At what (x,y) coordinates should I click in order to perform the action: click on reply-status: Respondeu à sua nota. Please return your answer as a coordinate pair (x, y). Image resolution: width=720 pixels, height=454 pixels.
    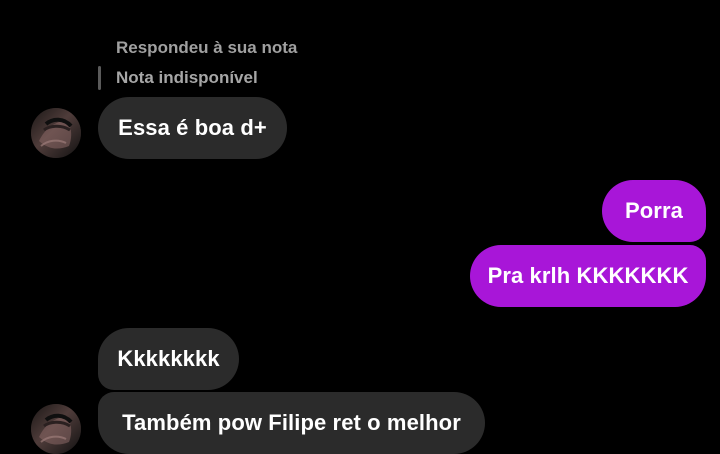
    Looking at the image, I should click on (207, 47).